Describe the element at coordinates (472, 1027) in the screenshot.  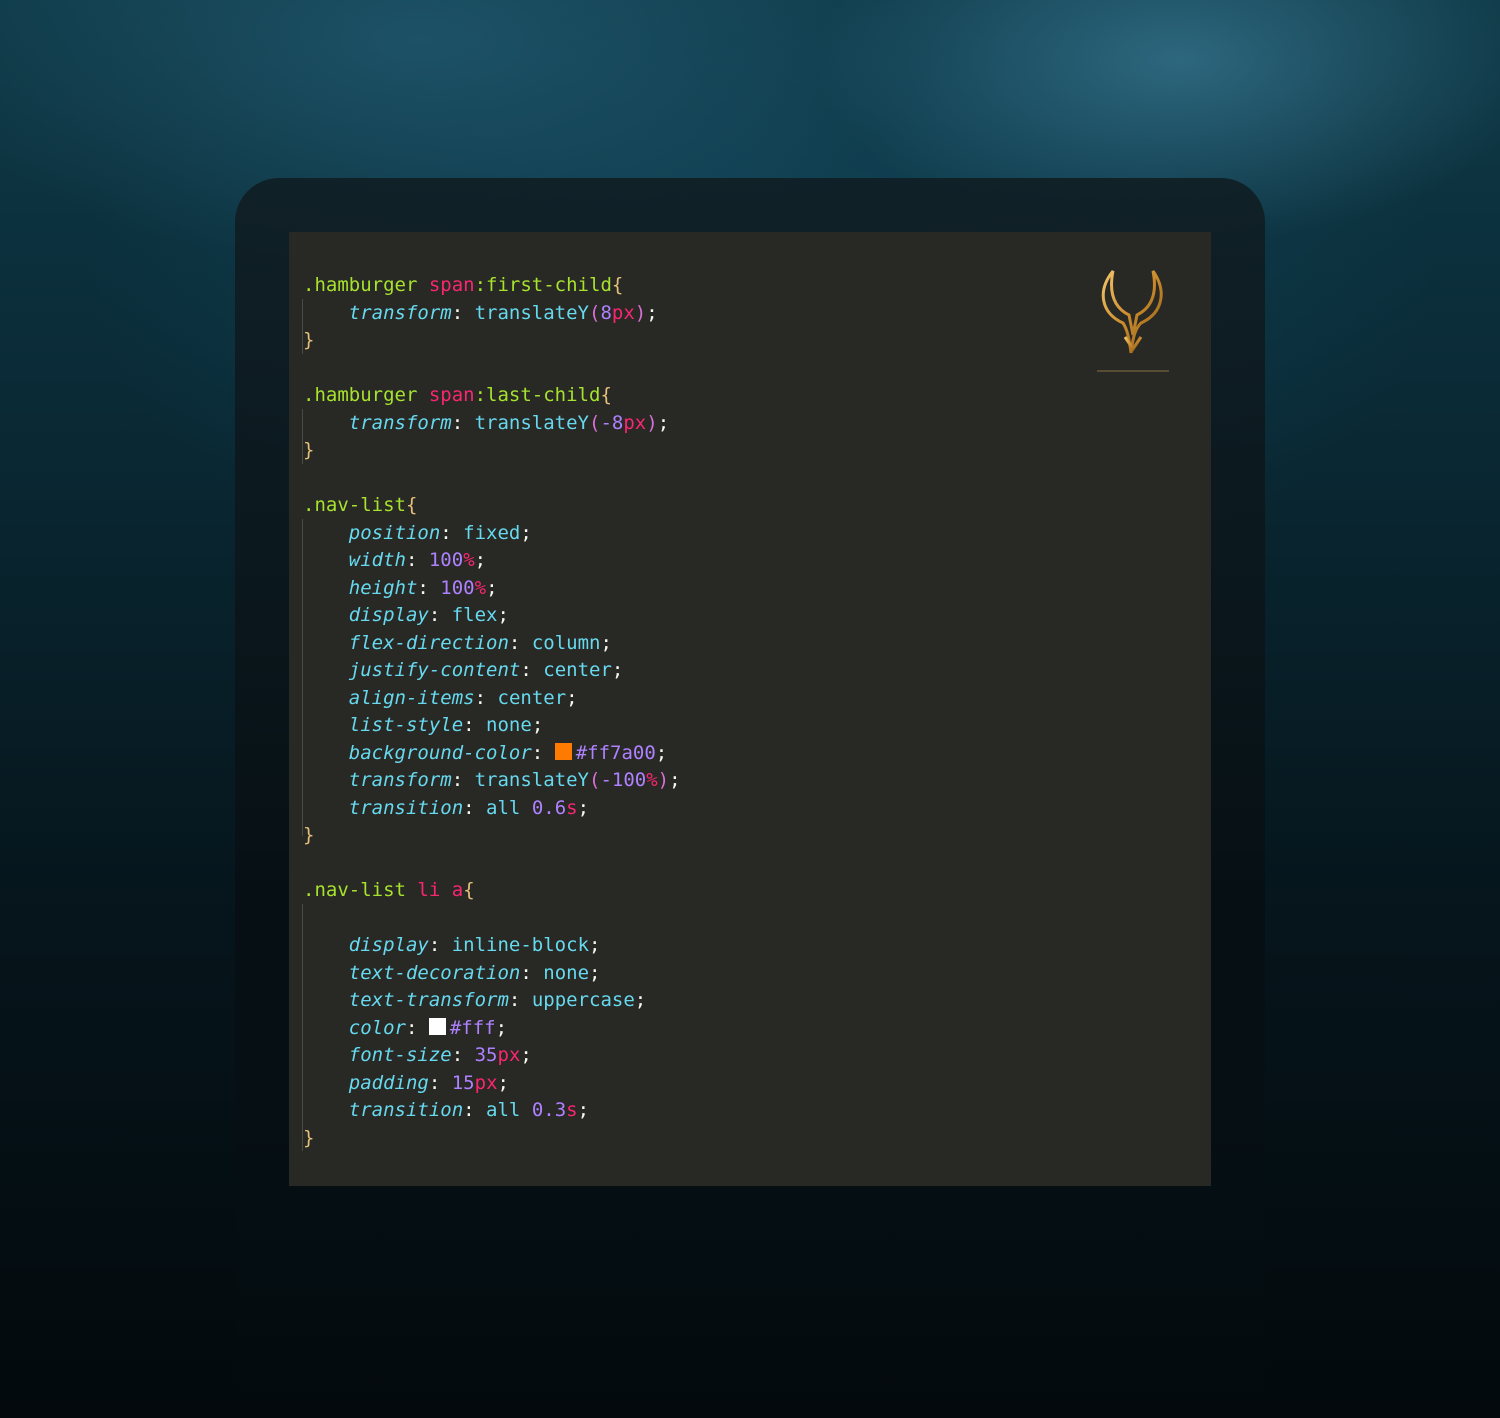
I see `css-color-value: #fff` at that location.